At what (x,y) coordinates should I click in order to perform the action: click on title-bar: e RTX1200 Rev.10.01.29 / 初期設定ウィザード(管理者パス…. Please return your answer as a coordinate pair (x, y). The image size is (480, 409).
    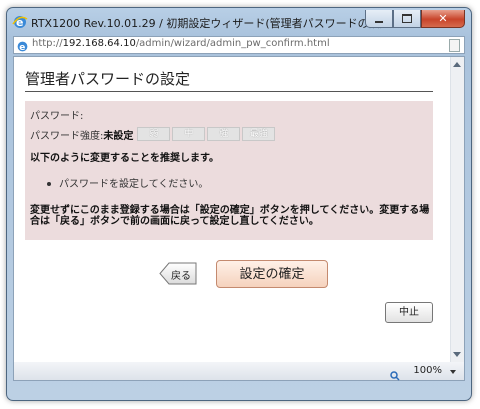
    Looking at the image, I should click on (239, 22).